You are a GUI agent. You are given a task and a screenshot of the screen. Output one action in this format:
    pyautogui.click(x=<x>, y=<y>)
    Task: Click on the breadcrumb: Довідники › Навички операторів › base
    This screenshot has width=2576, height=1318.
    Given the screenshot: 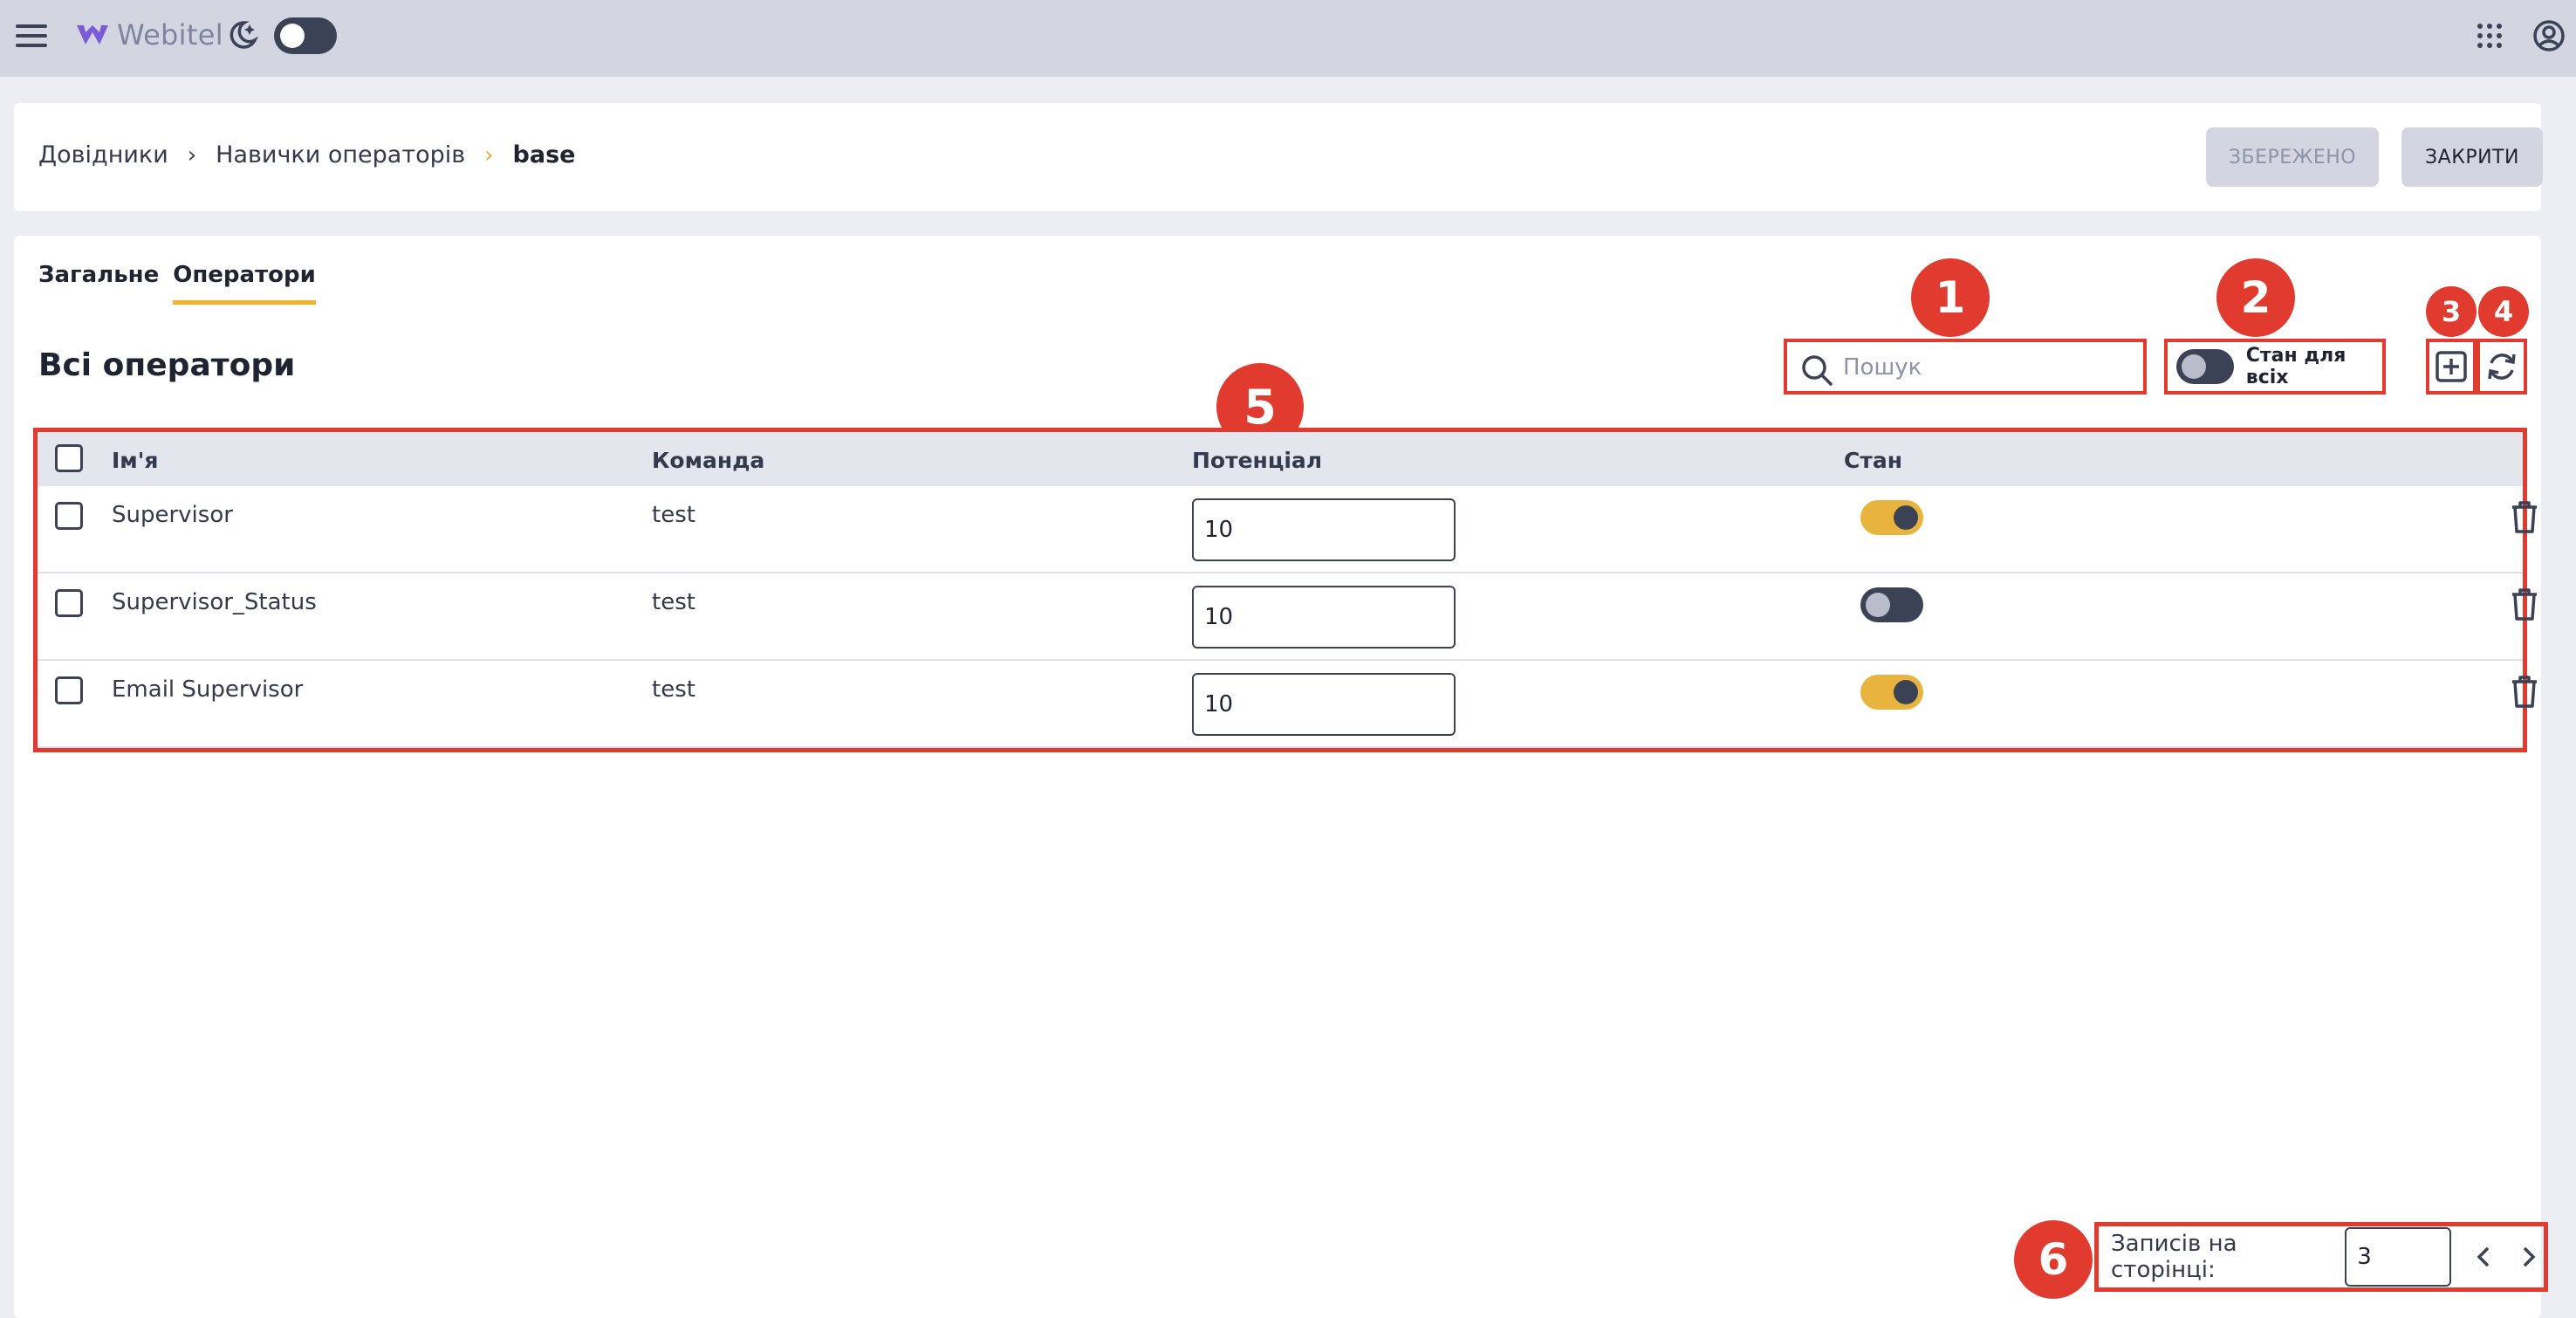 What is the action you would take?
    pyautogui.click(x=306, y=154)
    